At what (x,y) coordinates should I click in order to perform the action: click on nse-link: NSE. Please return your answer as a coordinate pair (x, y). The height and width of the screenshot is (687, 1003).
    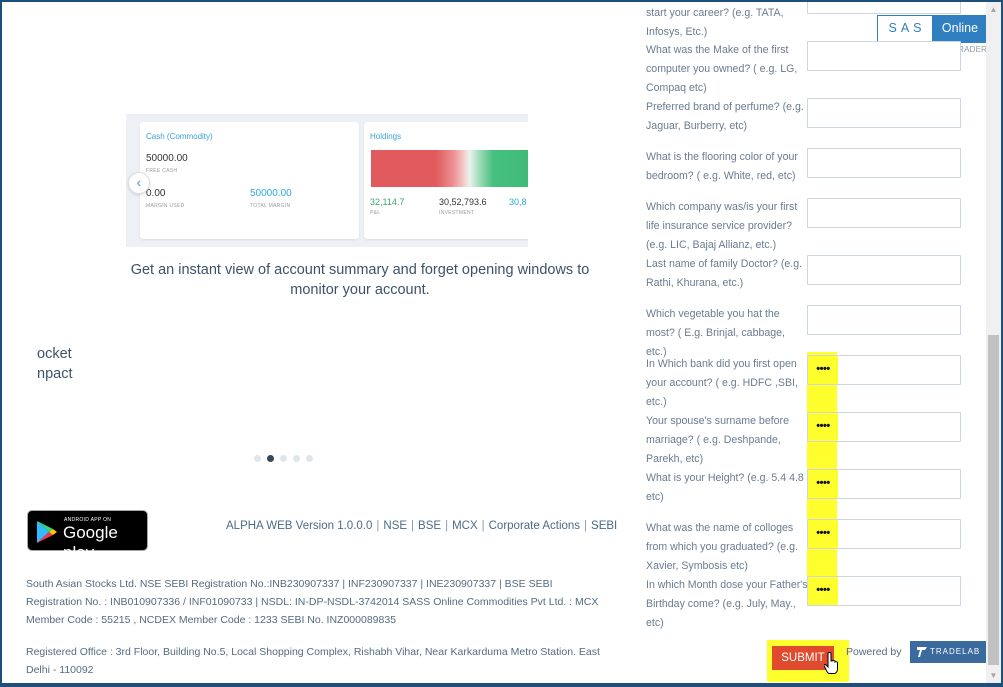
    Looking at the image, I should click on (395, 526).